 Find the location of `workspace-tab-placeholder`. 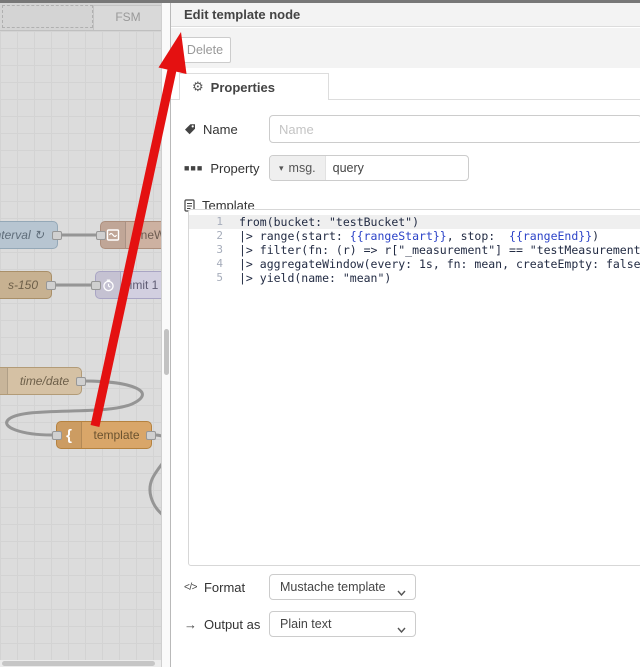

workspace-tab-placeholder is located at coordinates (47, 16).